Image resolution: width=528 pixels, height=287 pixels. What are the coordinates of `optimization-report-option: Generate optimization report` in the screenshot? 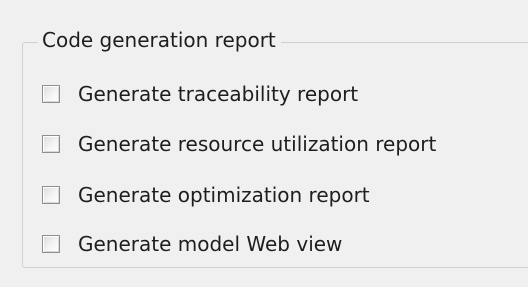 It's located at (206, 195).